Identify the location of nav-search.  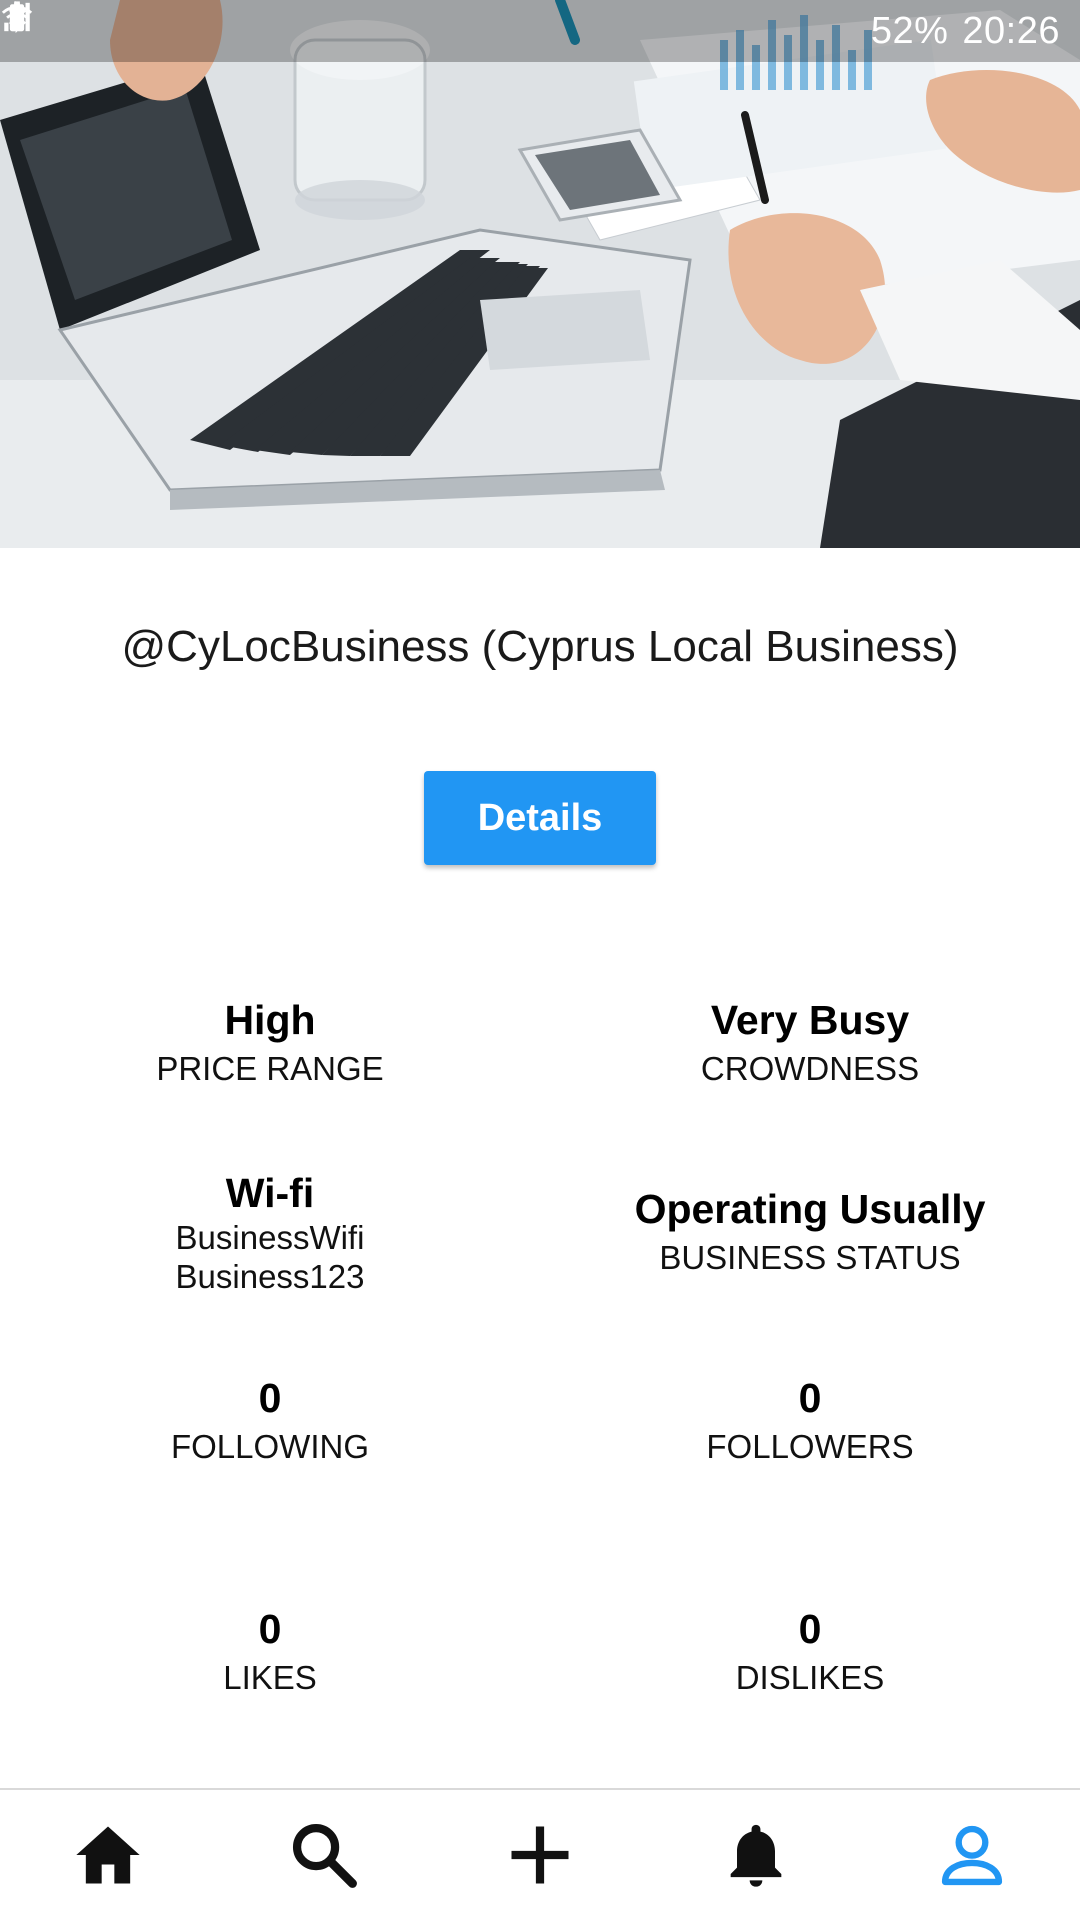
(324, 1855).